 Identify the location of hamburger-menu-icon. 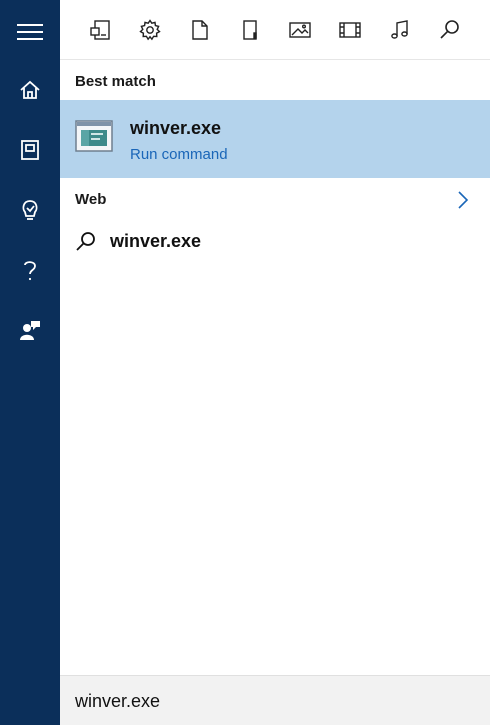
(30, 32).